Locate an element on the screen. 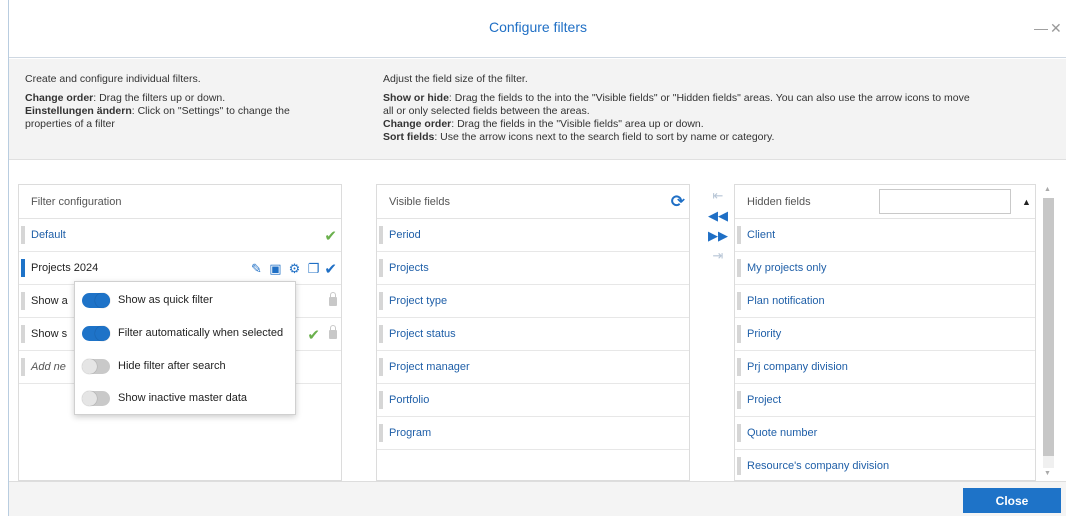 The image size is (1066, 516). add-new-filter-input: Add ne is located at coordinates (48, 367).